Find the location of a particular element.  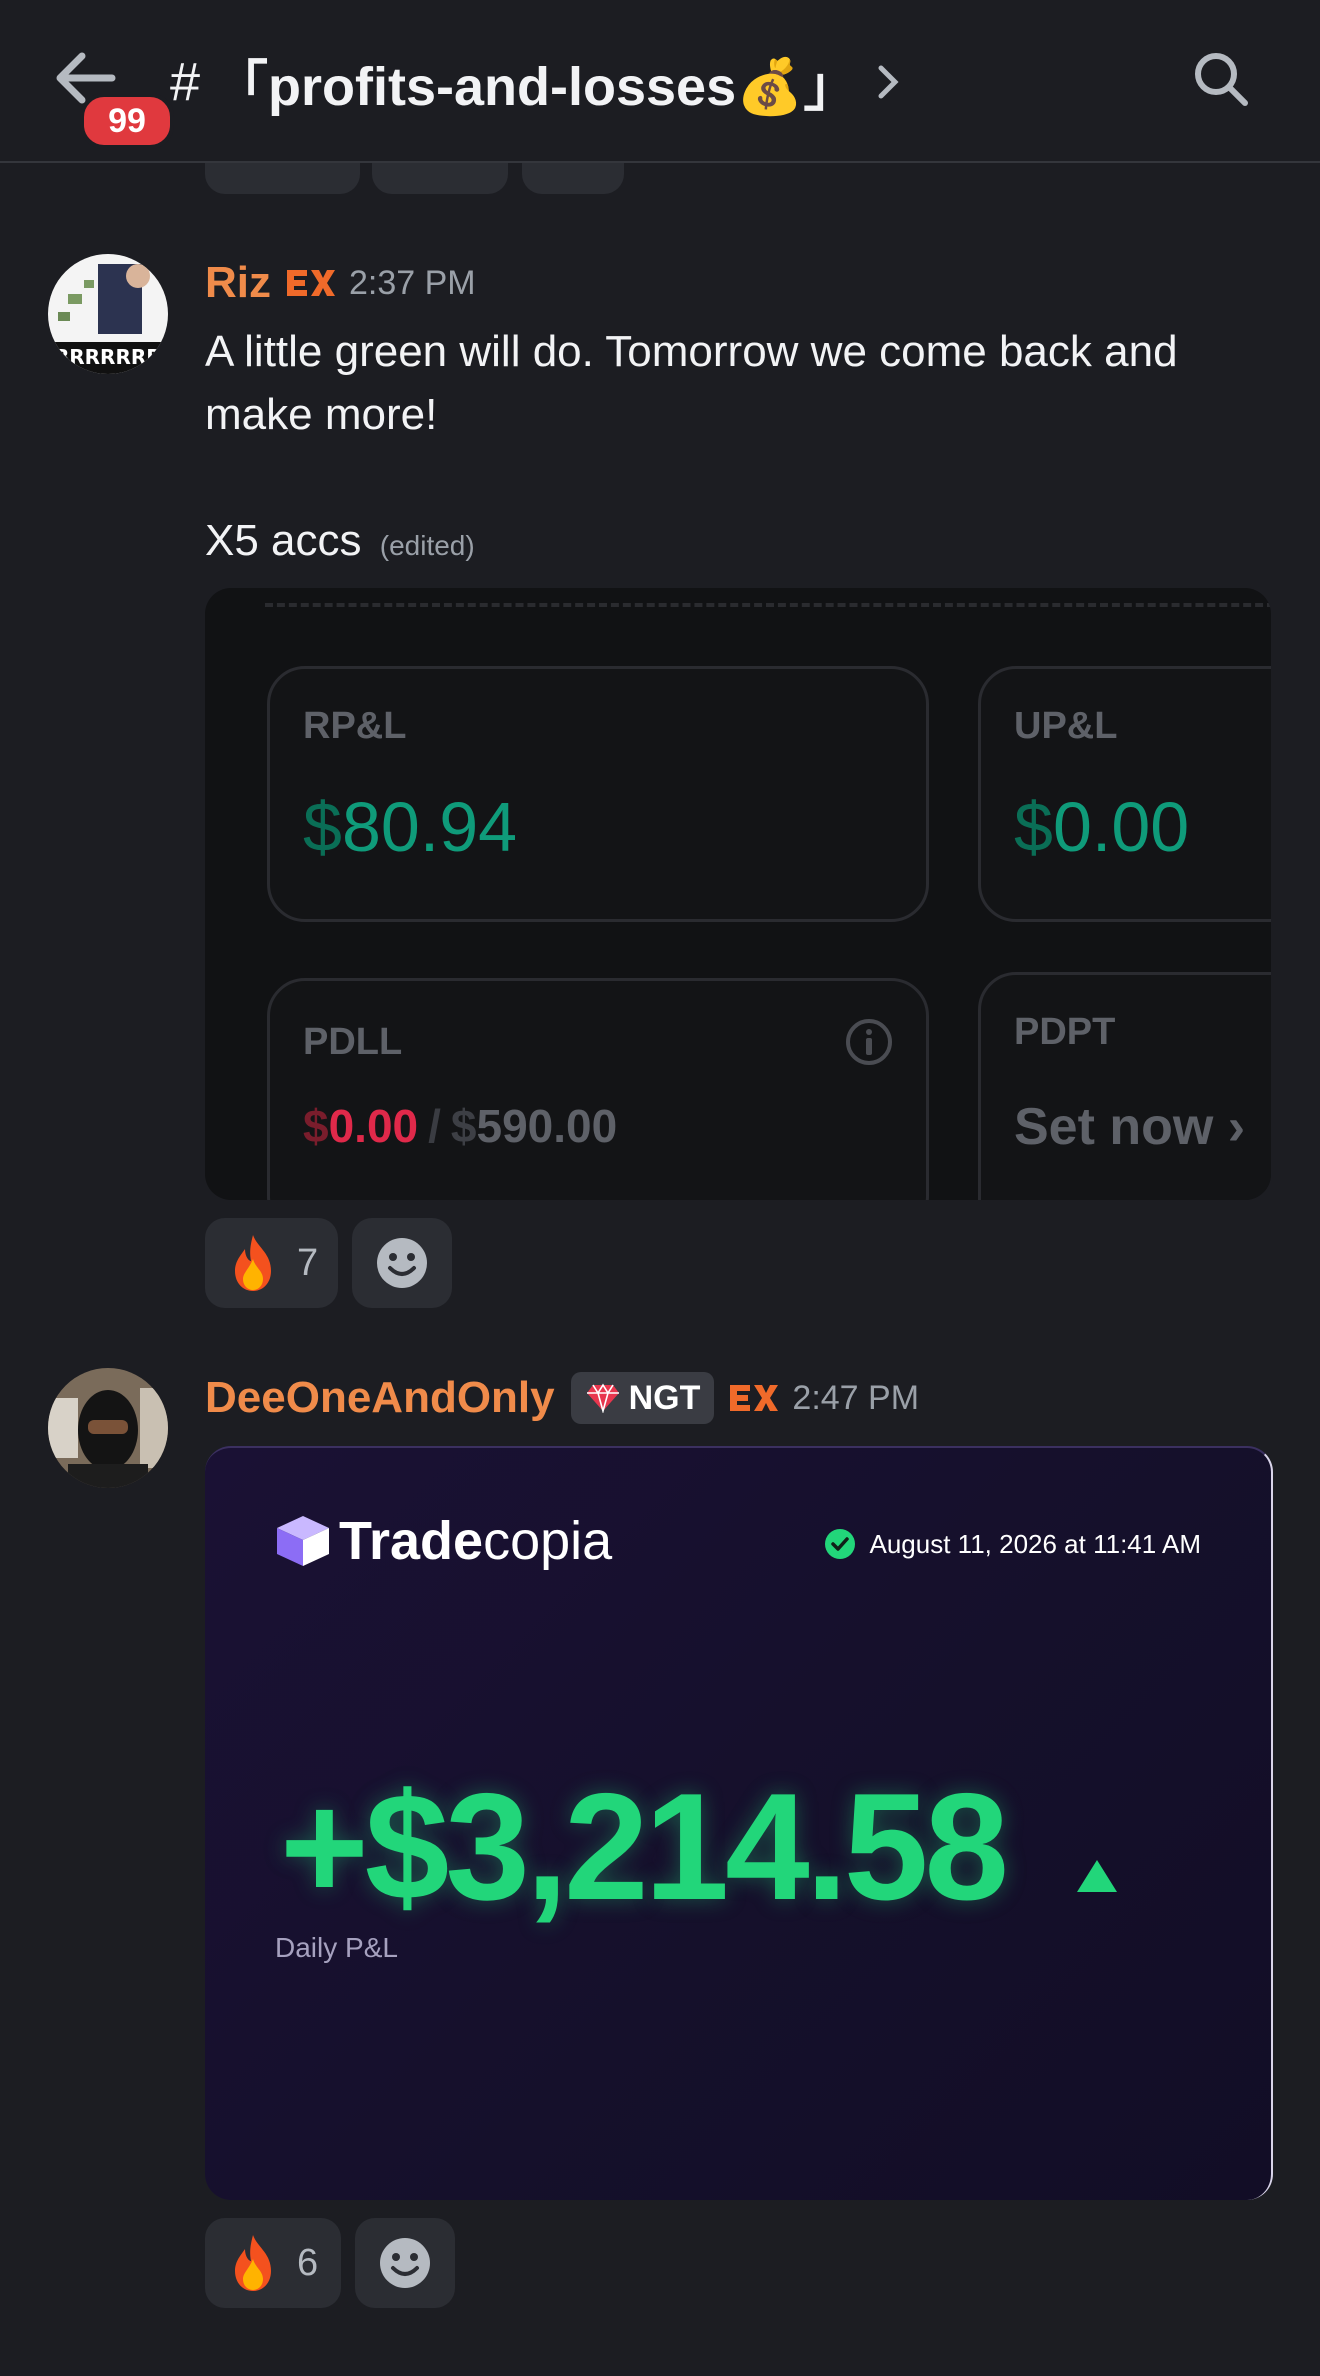

message-line: X5 accs is located at coordinates (283, 540).